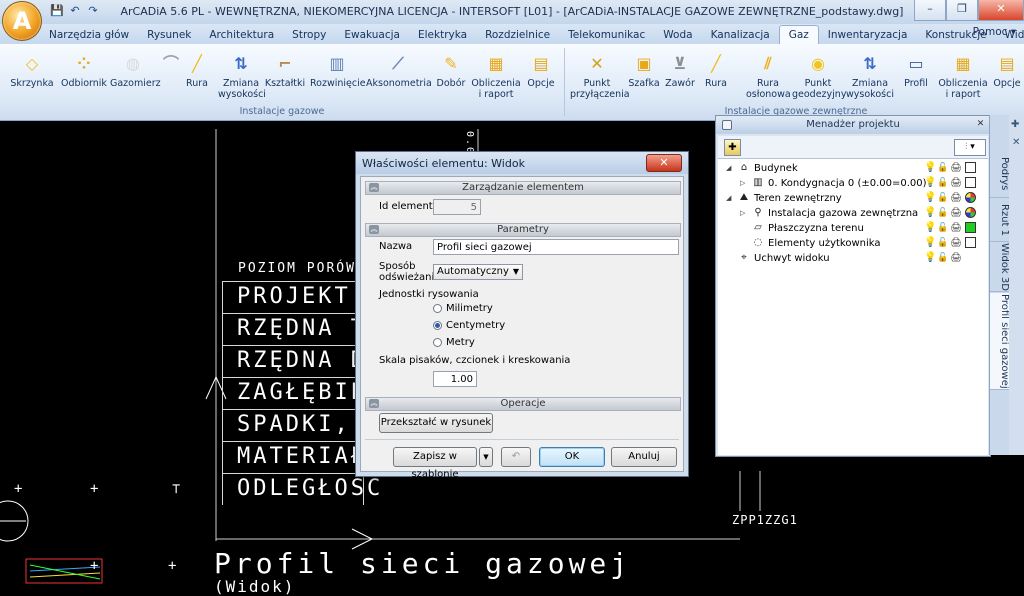 The height and width of the screenshot is (596, 1024). I want to click on ribbon-button: ⌐ Kształtki, so click(285, 68).